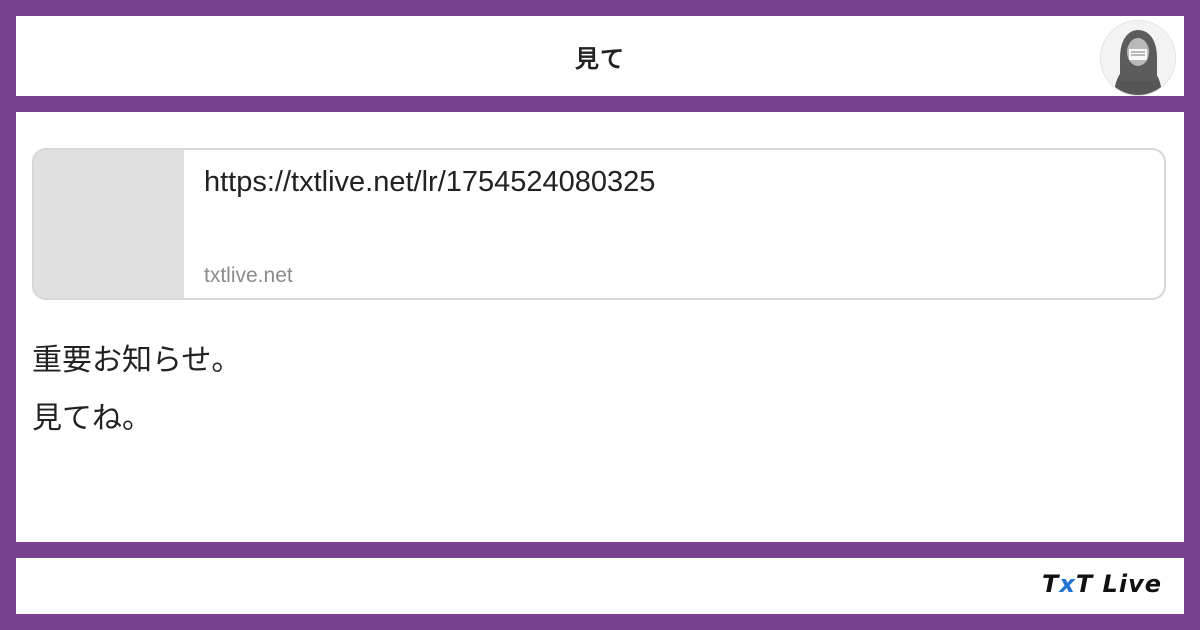 Image resolution: width=1200 pixels, height=630 pixels. I want to click on footer-bar: TxT Live, so click(600, 586).